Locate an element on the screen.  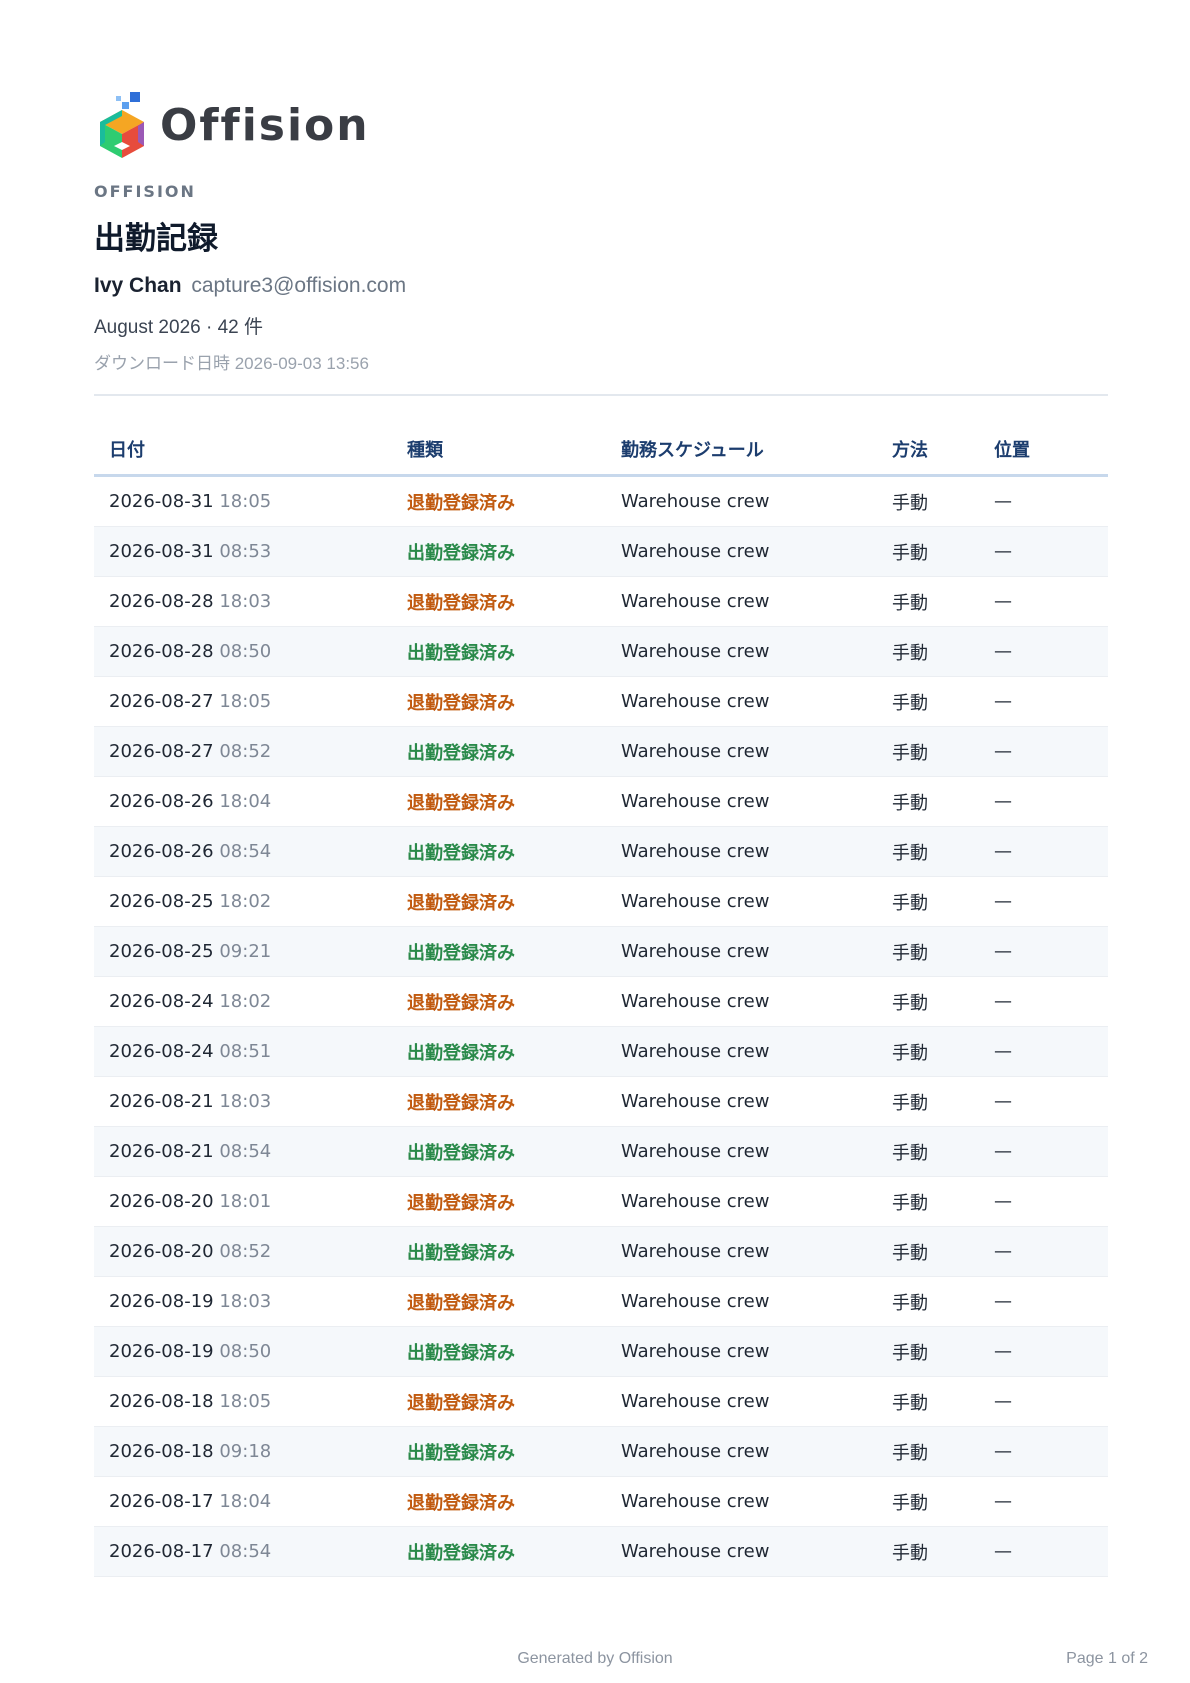
record-time: 08:51 is located at coordinates (245, 1051).